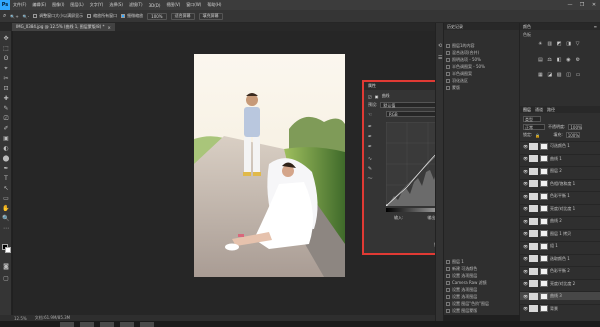 This screenshot has height=327, width=600. Describe the element at coordinates (560, 195) in the screenshot. I see `layer-row: 👁 色彩平衡 1` at that location.